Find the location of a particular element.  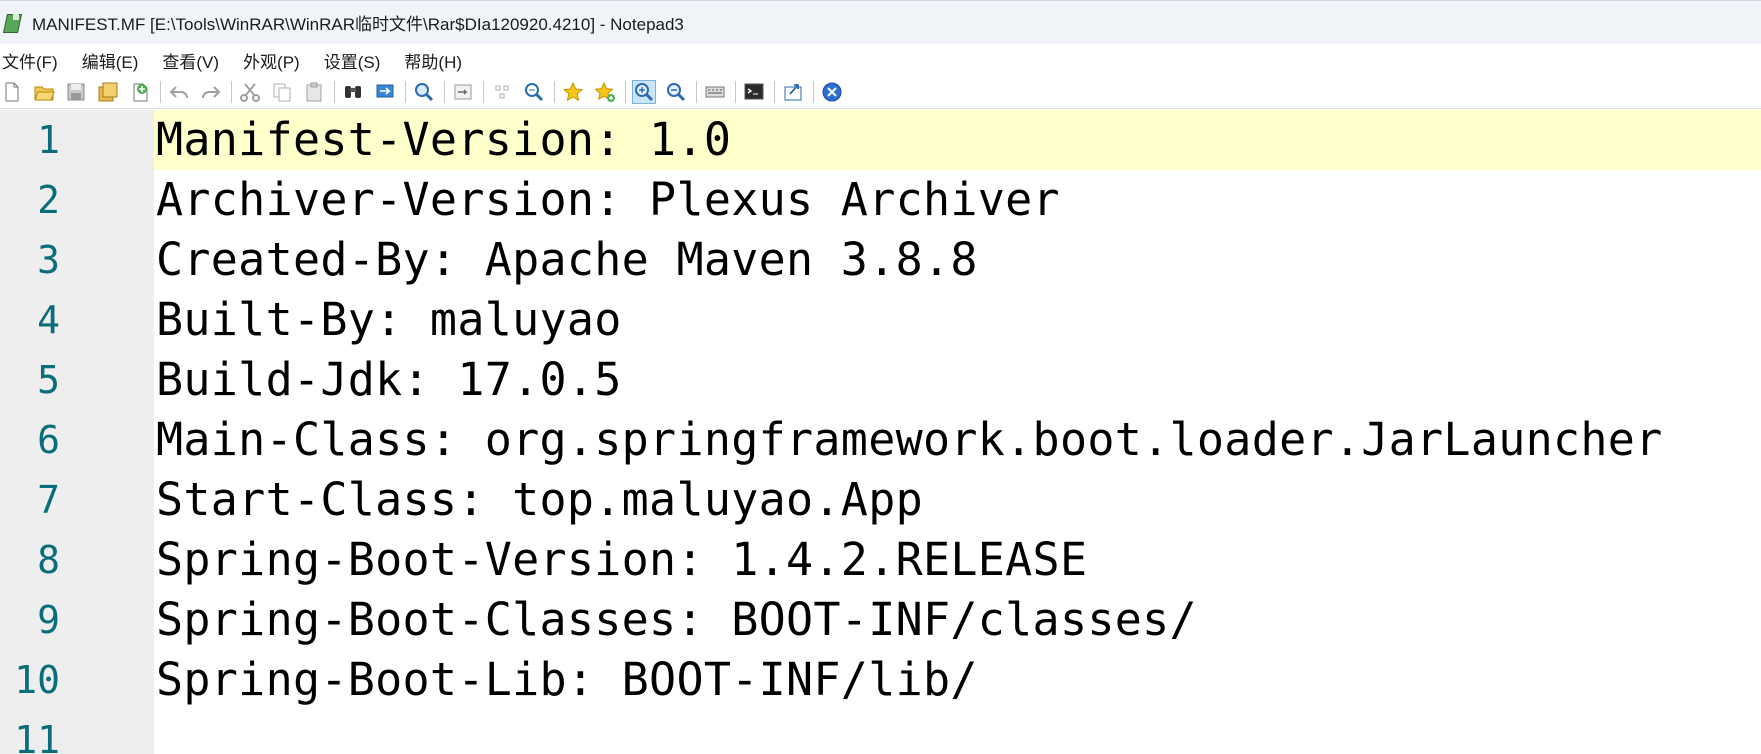

menu-edit: 编辑(E) is located at coordinates (110, 60).